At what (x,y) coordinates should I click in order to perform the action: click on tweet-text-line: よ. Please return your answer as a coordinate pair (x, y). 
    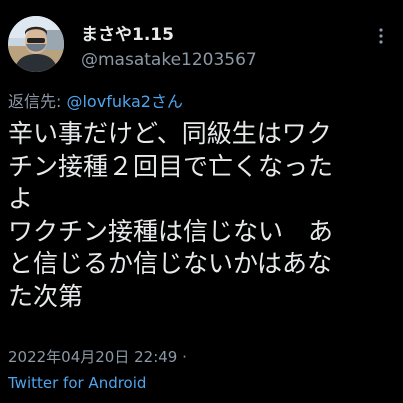
    Looking at the image, I should click on (21, 198).